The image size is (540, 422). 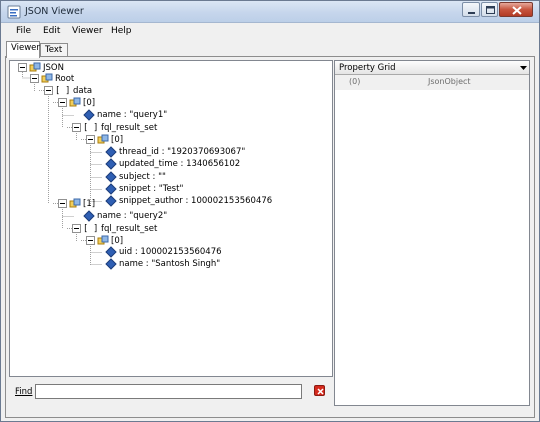 I want to click on title-bar: JSON Viewer, so click(x=270, y=12).